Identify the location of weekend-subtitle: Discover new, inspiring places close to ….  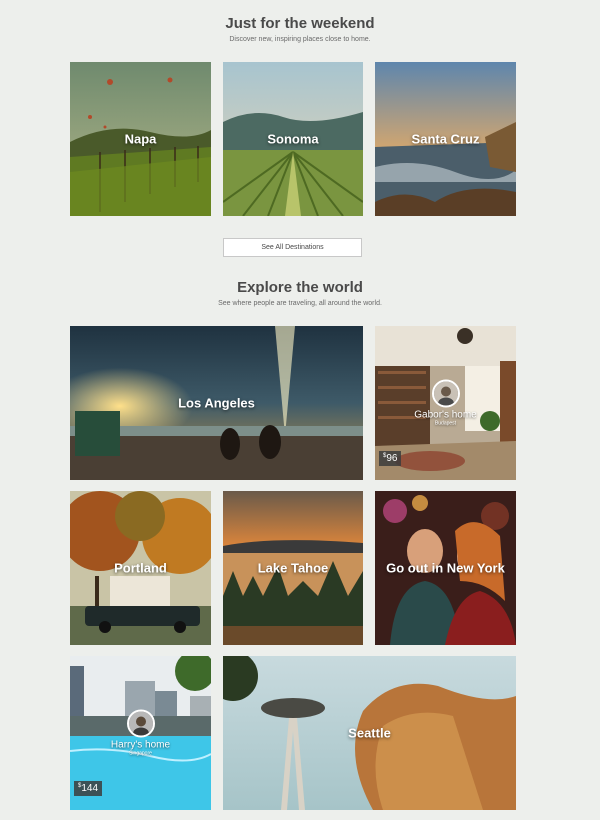
(300, 39).